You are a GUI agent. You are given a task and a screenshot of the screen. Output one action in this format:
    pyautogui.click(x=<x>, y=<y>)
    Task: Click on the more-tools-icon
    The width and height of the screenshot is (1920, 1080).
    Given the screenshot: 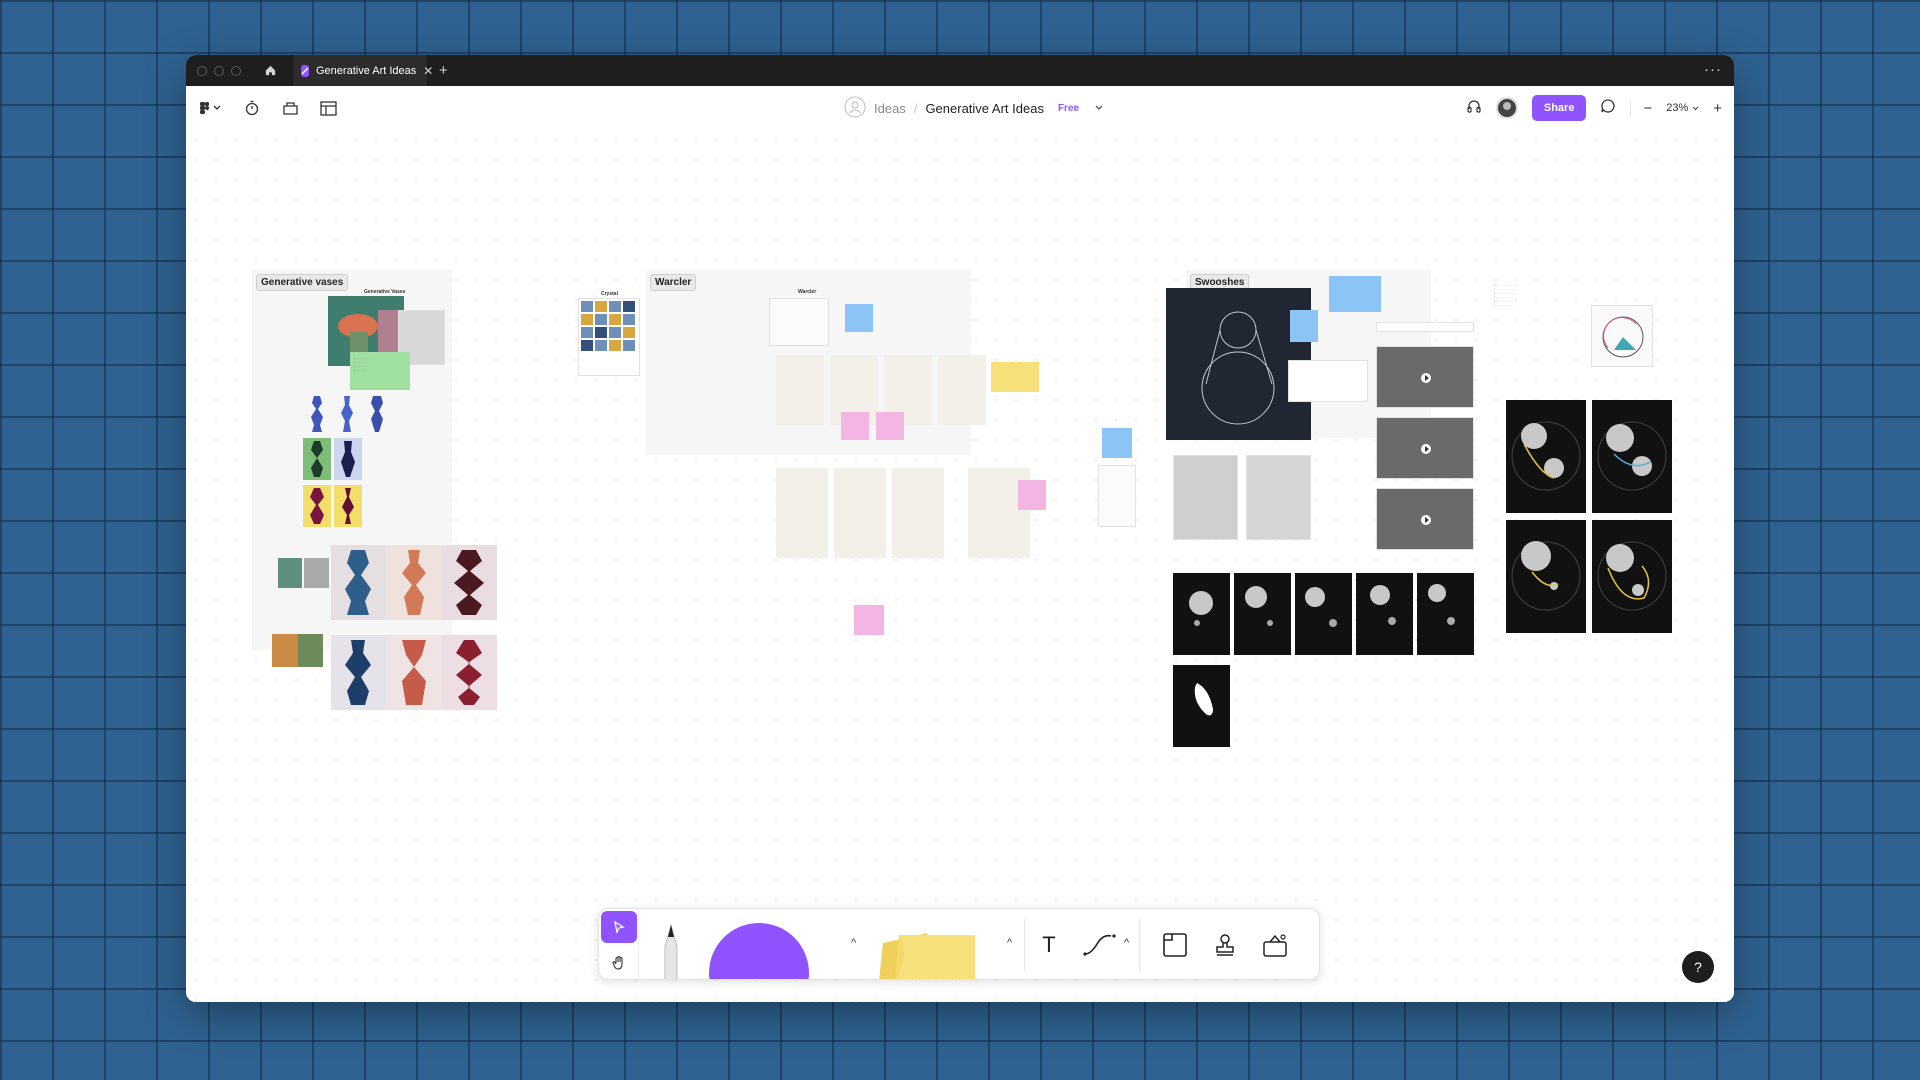 What is the action you would take?
    pyautogui.click(x=1275, y=945)
    